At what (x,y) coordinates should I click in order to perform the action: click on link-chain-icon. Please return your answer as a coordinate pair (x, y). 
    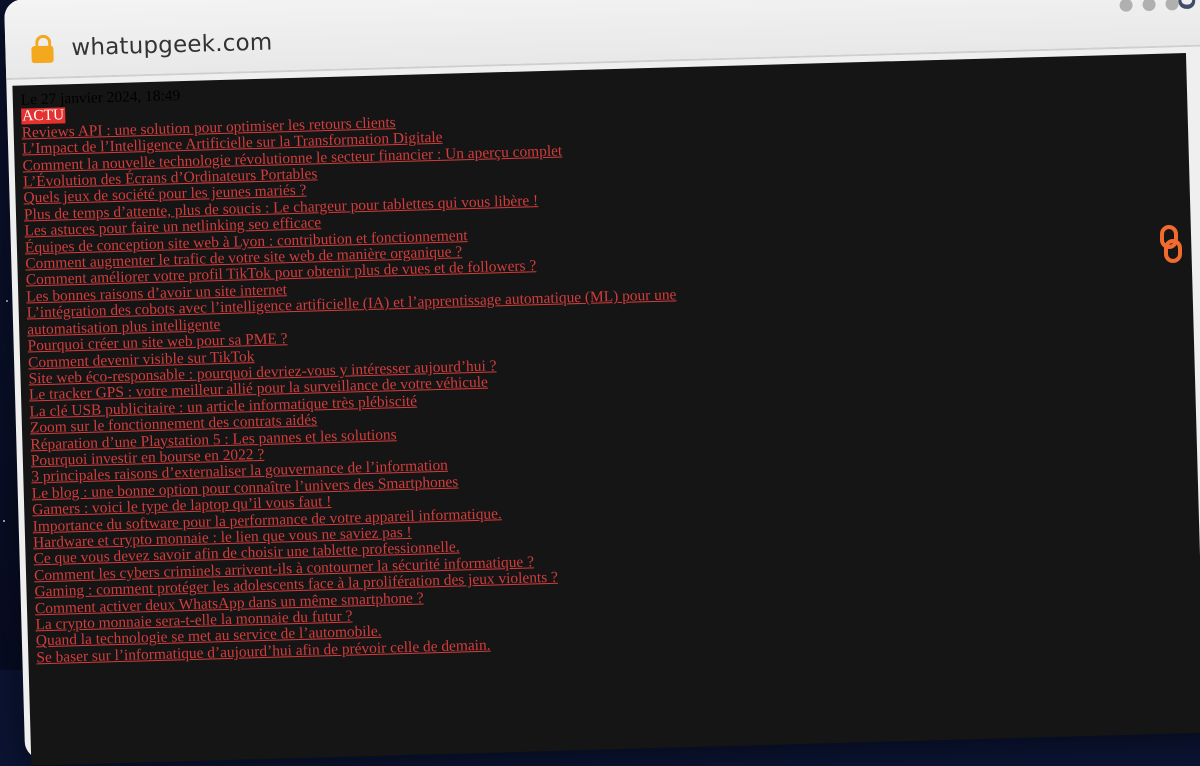
    Looking at the image, I should click on (1171, 244).